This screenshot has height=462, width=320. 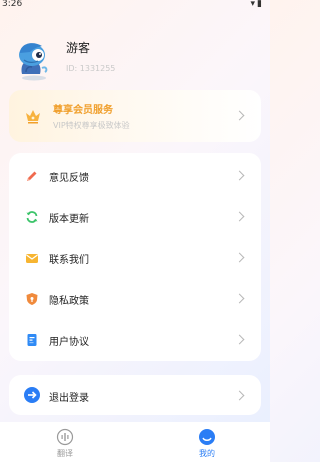 What do you see at coordinates (135, 298) in the screenshot?
I see `menu-item-privacy-policy: 隐私政策` at bounding box center [135, 298].